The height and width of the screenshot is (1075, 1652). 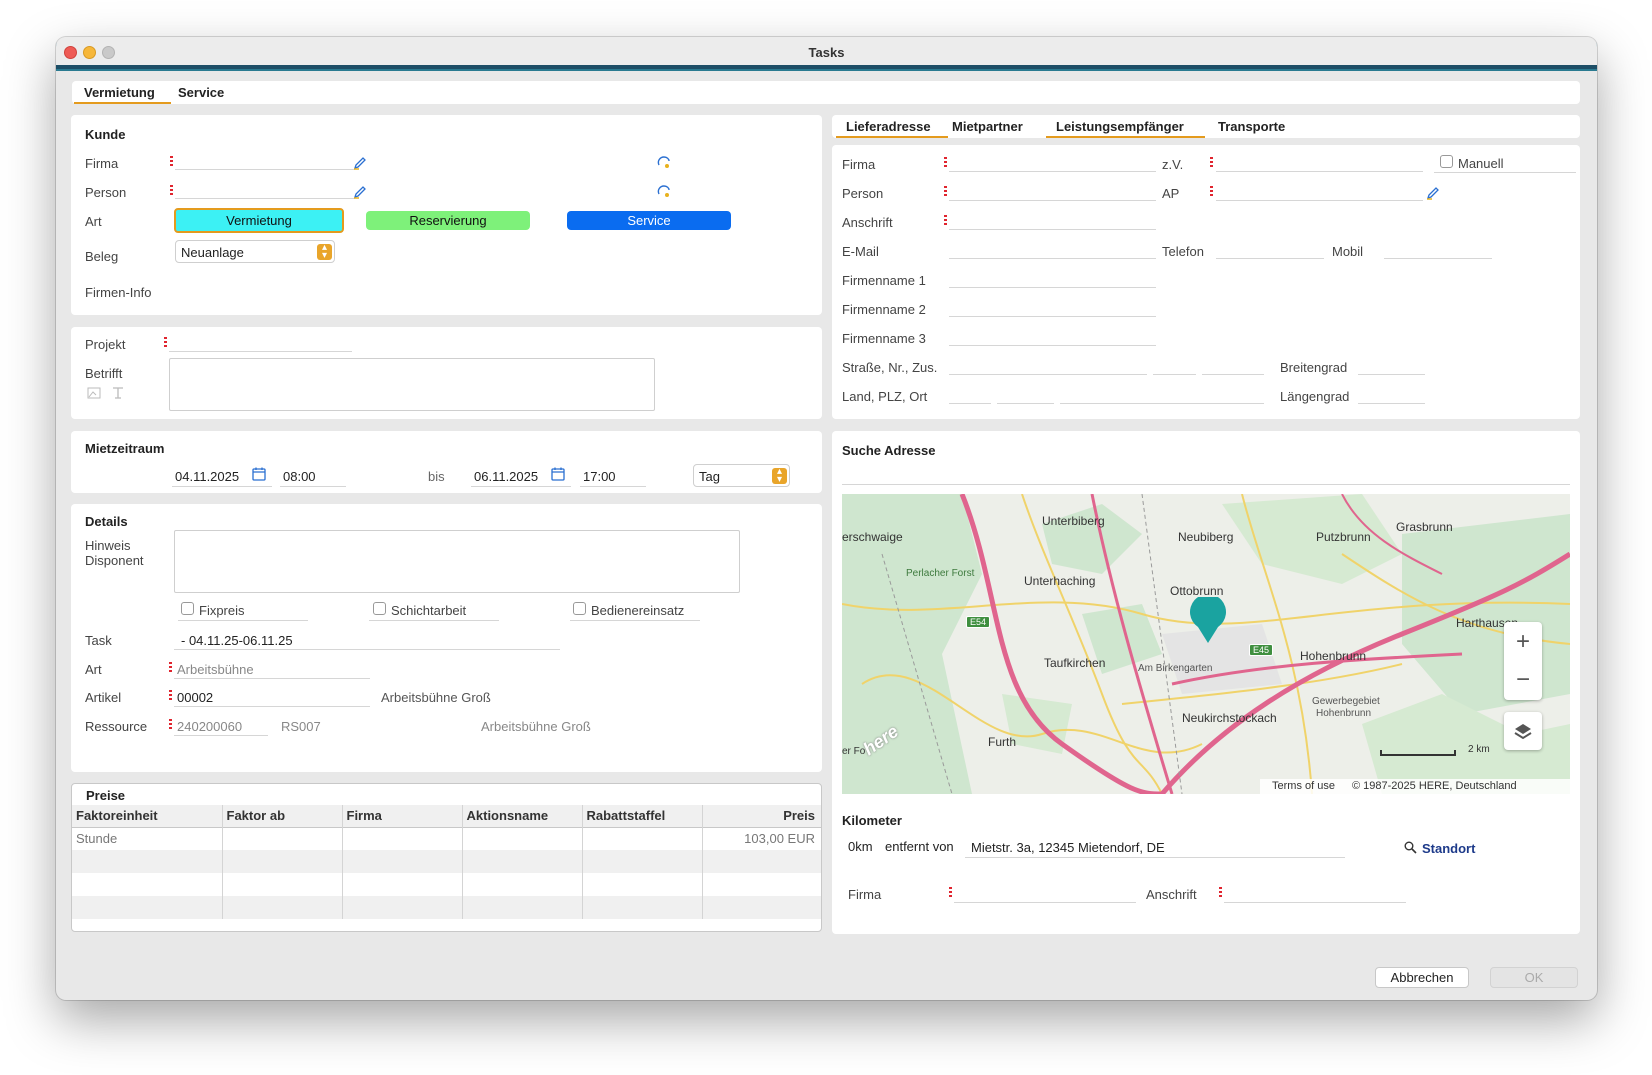 What do you see at coordinates (187, 608) in the screenshot?
I see `fixpreis-checkbox` at bounding box center [187, 608].